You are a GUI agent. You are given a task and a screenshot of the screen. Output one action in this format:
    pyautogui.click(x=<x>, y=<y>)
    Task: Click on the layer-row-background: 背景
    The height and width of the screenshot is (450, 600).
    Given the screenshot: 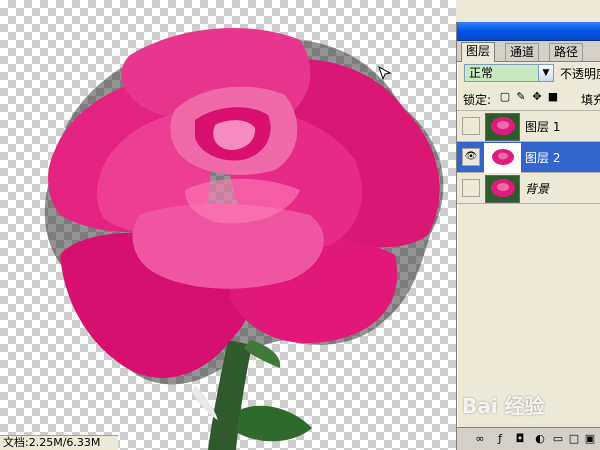 What is the action you would take?
    pyautogui.click(x=528, y=188)
    